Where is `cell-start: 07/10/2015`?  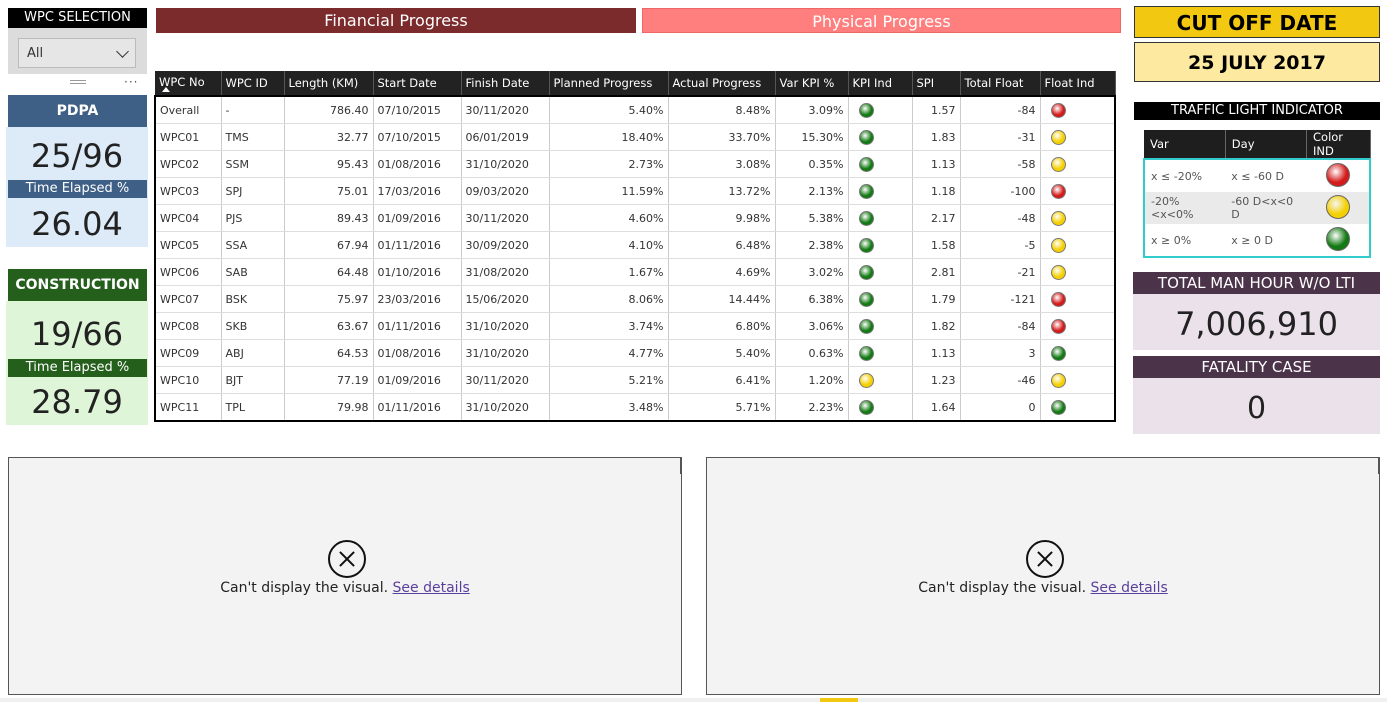
cell-start: 07/10/2015 is located at coordinates (417, 110).